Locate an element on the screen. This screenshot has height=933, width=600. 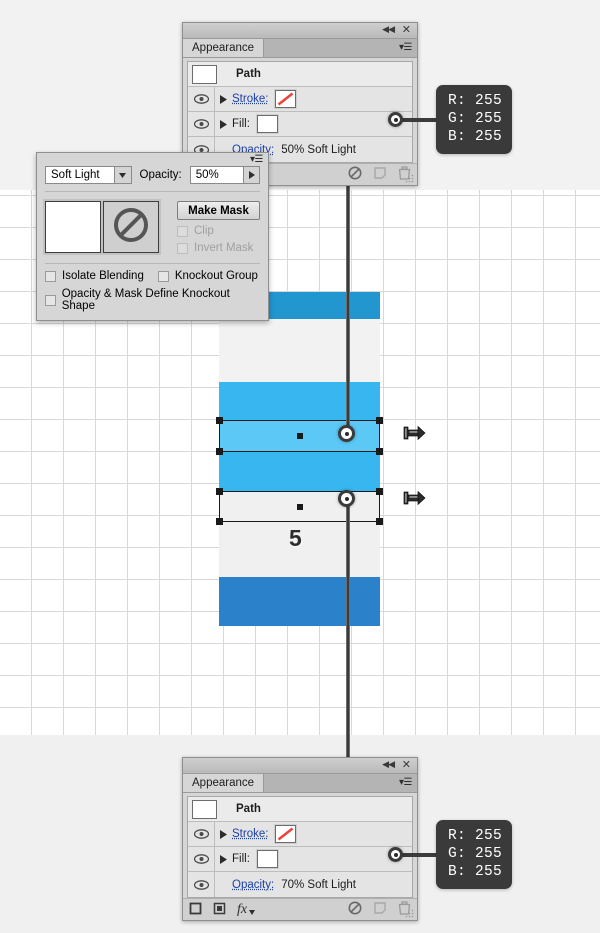
mask-controls: Make Mask Clip Invert Mask is located at coordinates (214, 227).